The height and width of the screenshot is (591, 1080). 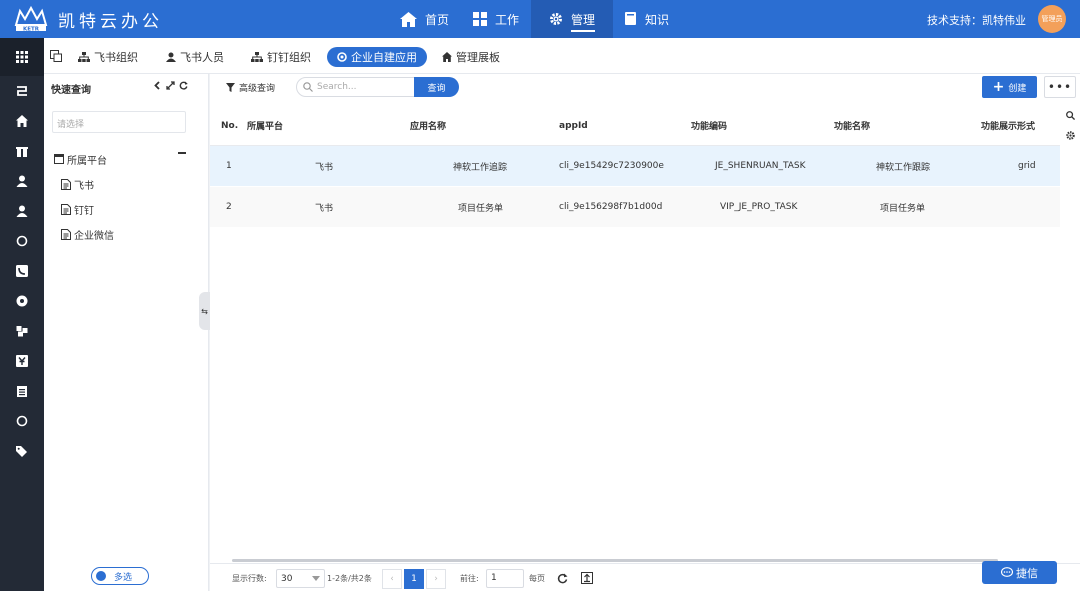 I want to click on col-header-no: No., so click(x=229, y=125).